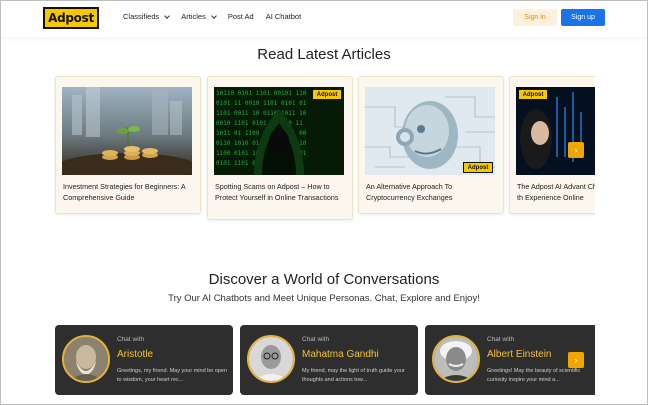 Image resolution: width=648 pixels, height=405 pixels. I want to click on nav-post-ad-label: Post Ad, so click(240, 16).